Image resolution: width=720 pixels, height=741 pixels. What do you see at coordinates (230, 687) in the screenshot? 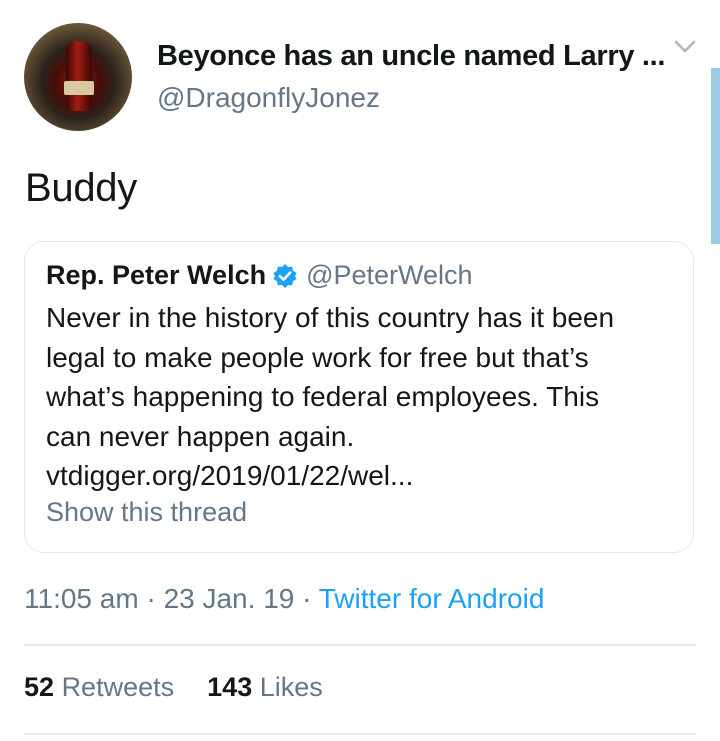
I see `likes-count: 143` at bounding box center [230, 687].